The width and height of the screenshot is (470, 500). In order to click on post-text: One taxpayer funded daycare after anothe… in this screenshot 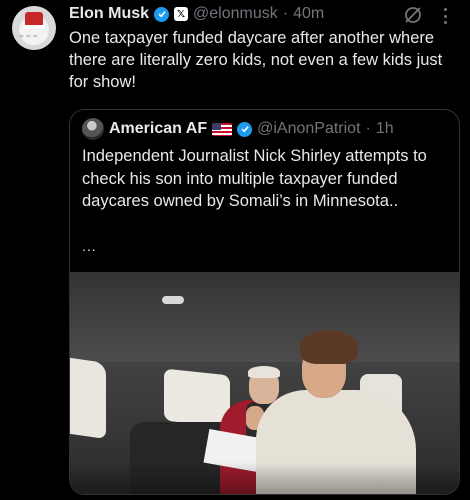, I will do `click(256, 60)`.